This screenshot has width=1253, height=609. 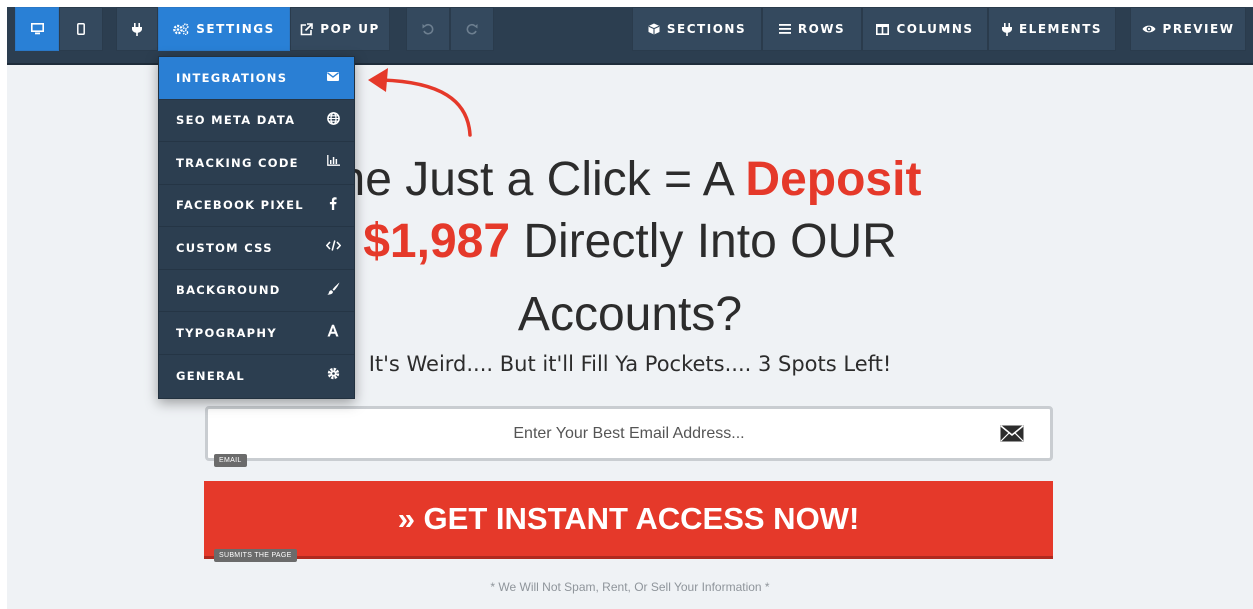 I want to click on menu-item-general: GENERAL, so click(x=256, y=376).